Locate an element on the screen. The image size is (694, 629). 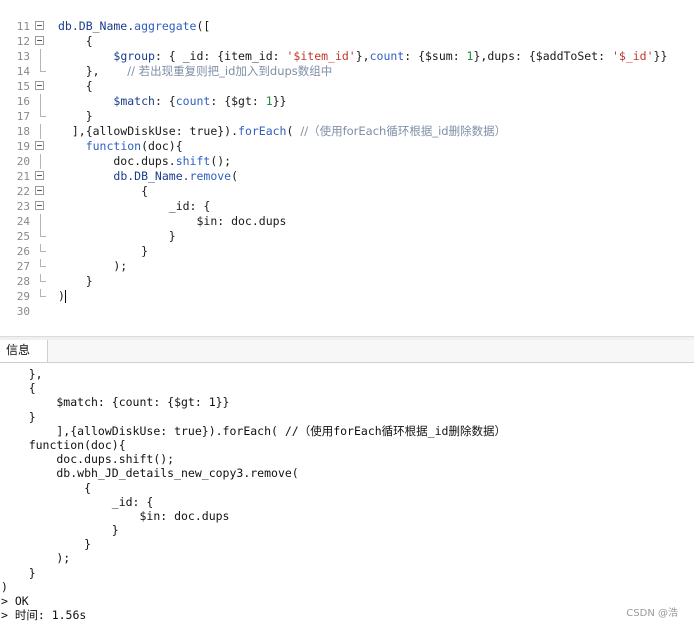
editor-line: 11 is located at coordinates (347, 18).